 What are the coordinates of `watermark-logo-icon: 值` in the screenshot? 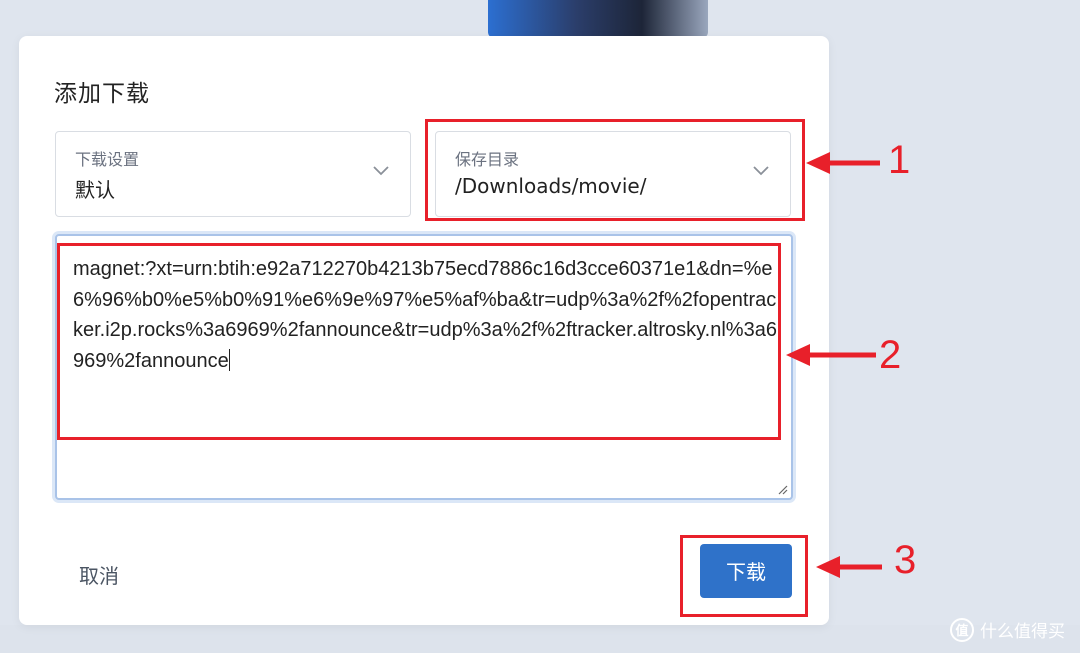 It's located at (962, 629).